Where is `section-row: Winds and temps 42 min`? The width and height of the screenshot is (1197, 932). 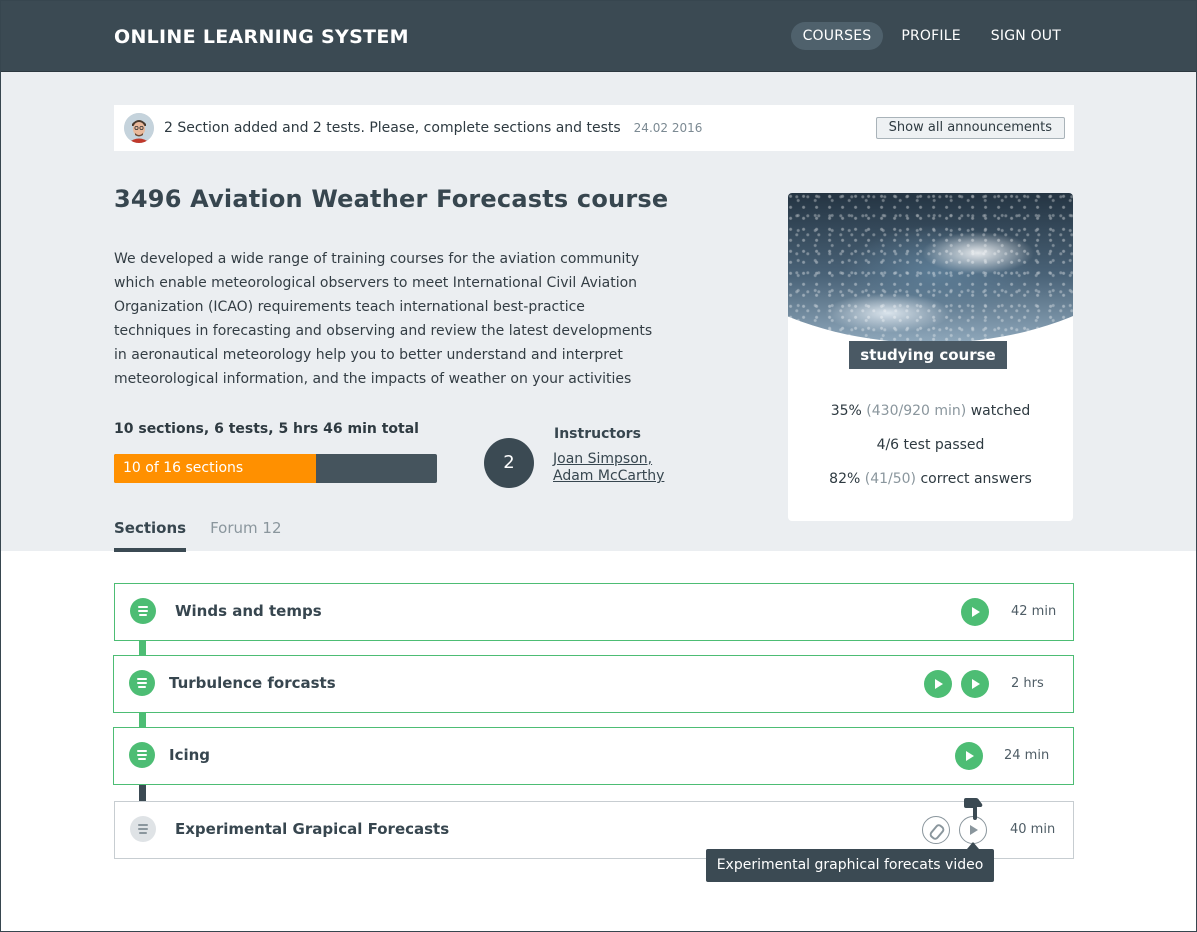 section-row: Winds and temps 42 min is located at coordinates (594, 612).